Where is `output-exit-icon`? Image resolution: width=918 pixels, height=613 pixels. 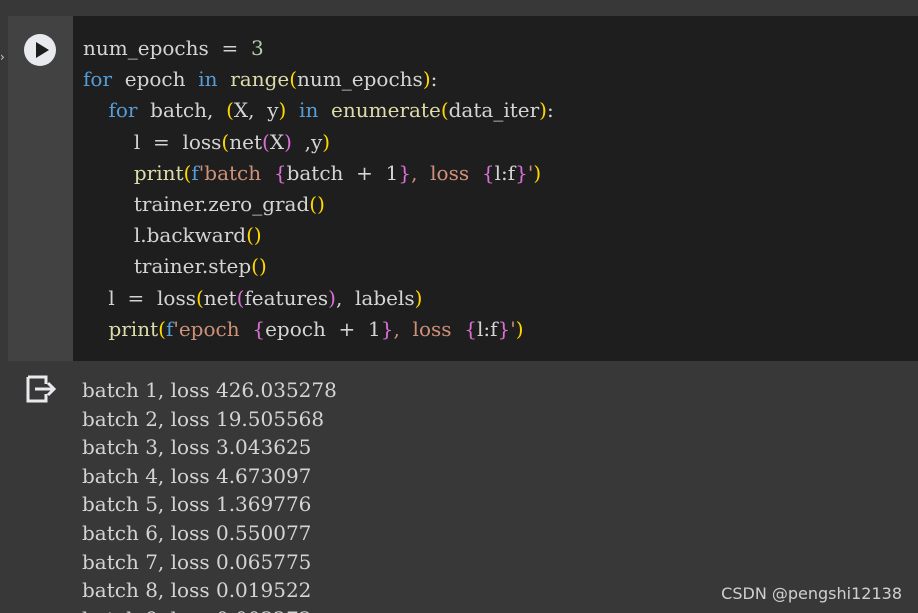
output-exit-icon is located at coordinates (41, 389).